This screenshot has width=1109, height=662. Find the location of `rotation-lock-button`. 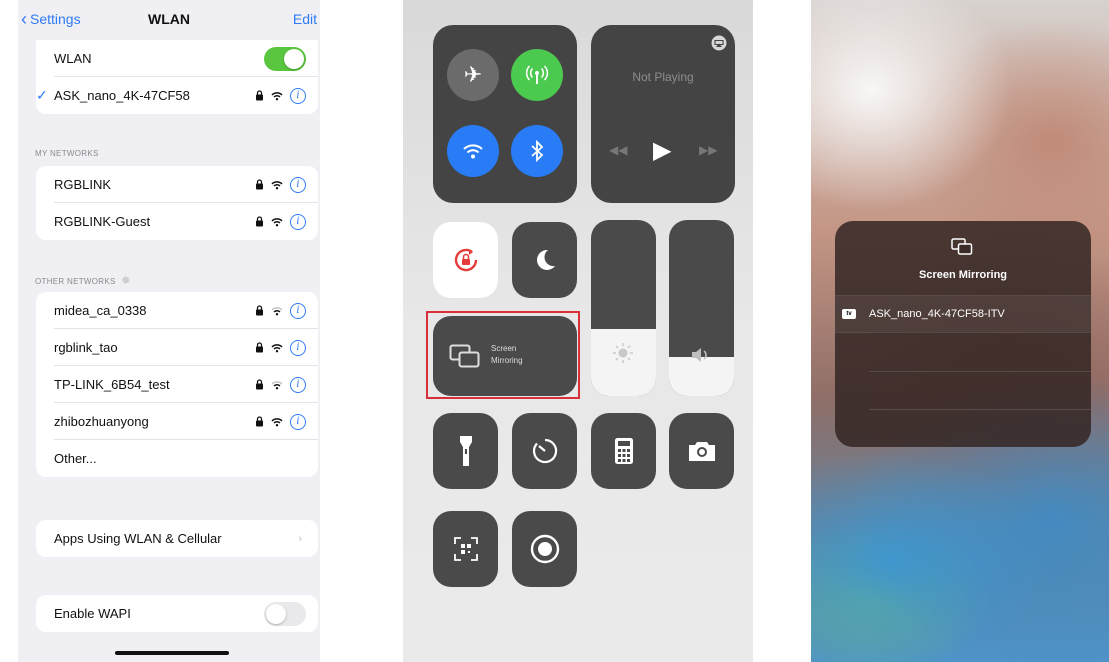

rotation-lock-button is located at coordinates (465, 260).